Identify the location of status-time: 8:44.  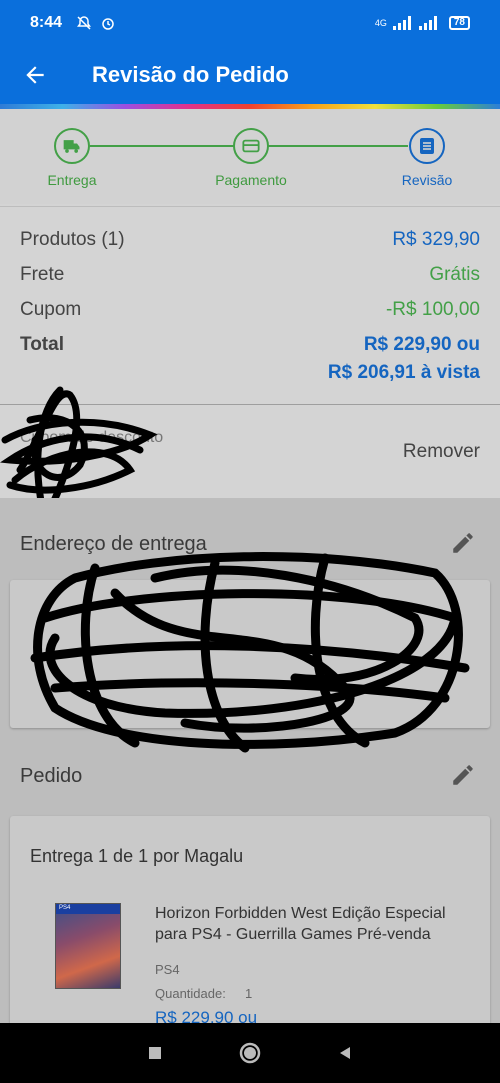
(46, 22).